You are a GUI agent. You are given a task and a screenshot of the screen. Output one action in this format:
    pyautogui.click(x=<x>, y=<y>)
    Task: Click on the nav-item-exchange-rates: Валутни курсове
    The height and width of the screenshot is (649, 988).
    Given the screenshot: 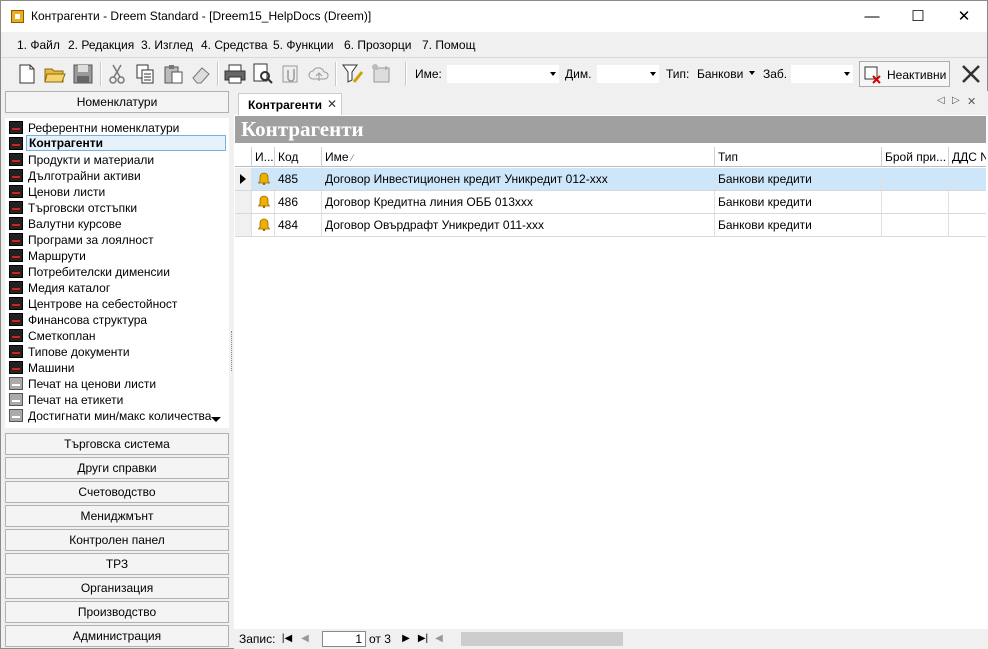 What is the action you would take?
    pyautogui.click(x=119, y=223)
    